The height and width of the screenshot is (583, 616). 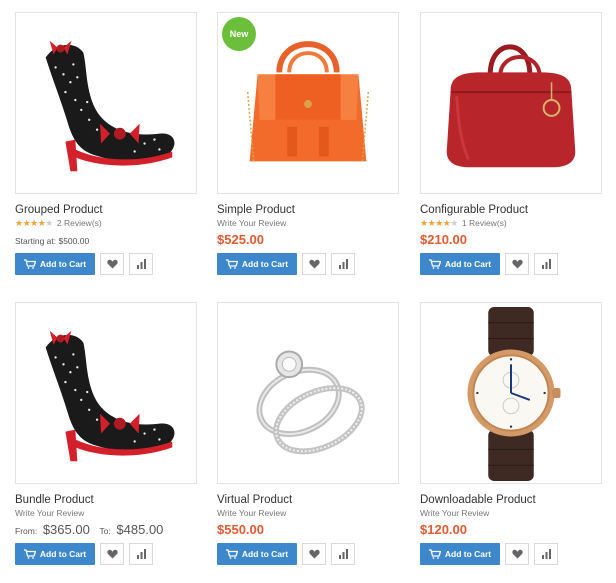 What do you see at coordinates (240, 529) in the screenshot?
I see `price: $550.00` at bounding box center [240, 529].